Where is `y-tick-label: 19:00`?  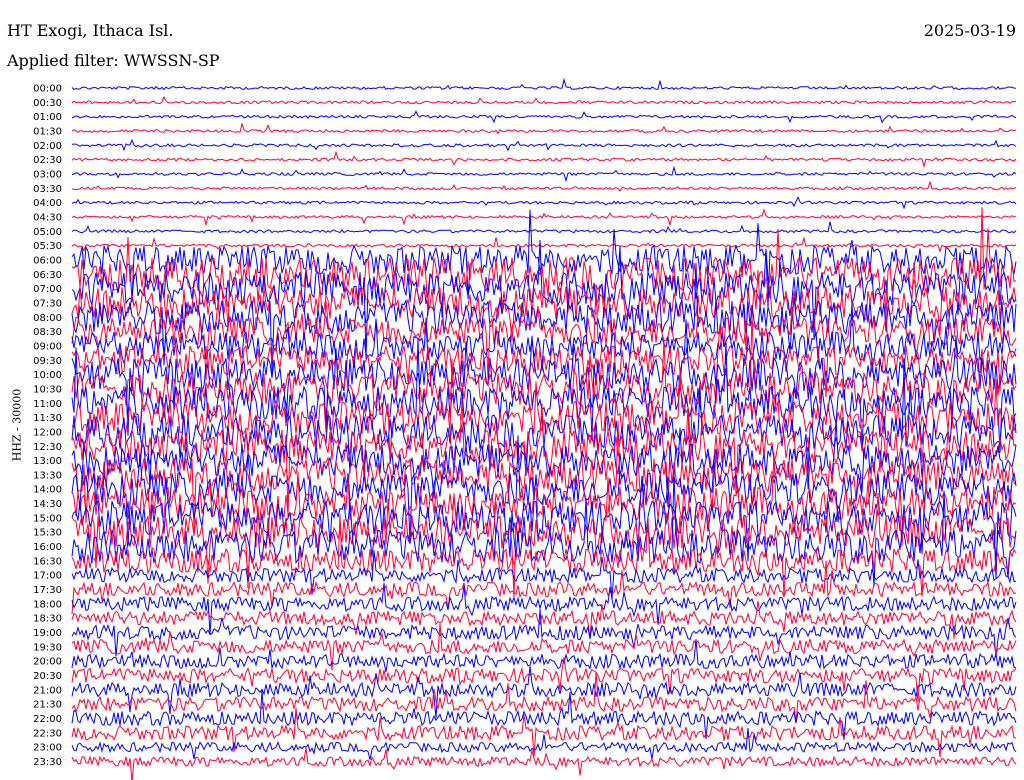
y-tick-label: 19:00 is located at coordinates (47, 633).